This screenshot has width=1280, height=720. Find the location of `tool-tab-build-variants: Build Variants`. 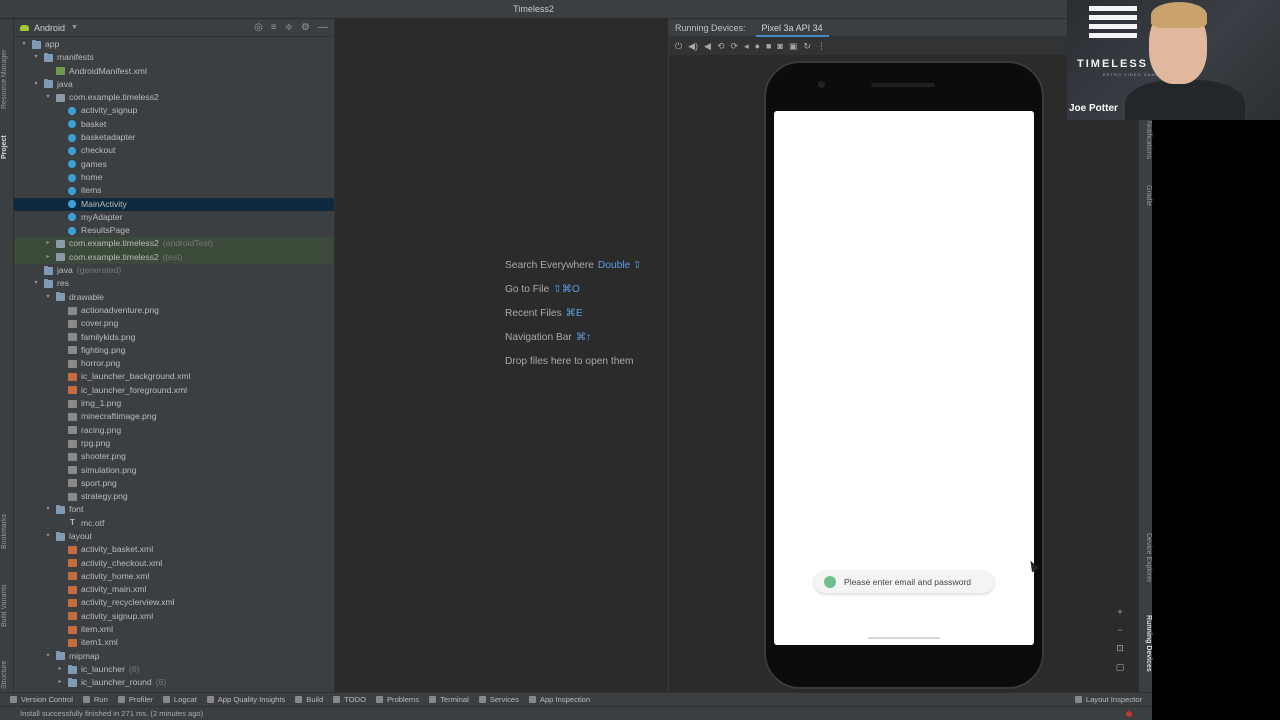

tool-tab-build-variants: Build Variants is located at coordinates (7, 596).